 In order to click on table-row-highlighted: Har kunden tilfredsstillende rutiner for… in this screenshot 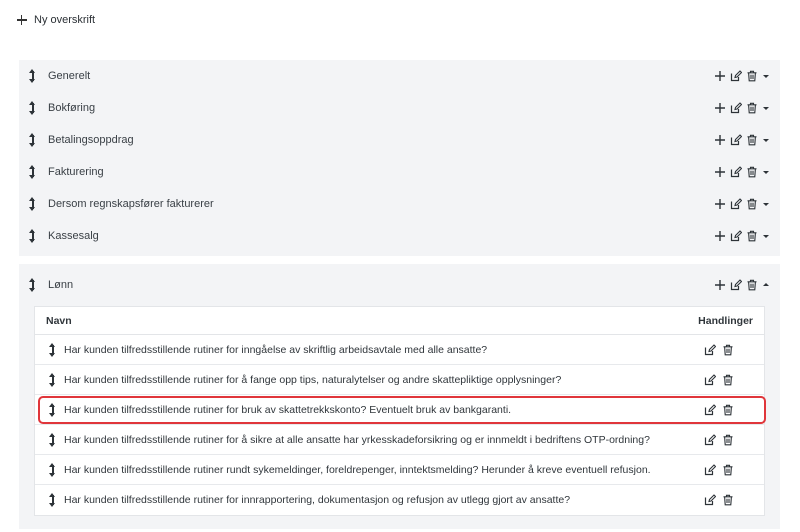, I will do `click(399, 410)`.